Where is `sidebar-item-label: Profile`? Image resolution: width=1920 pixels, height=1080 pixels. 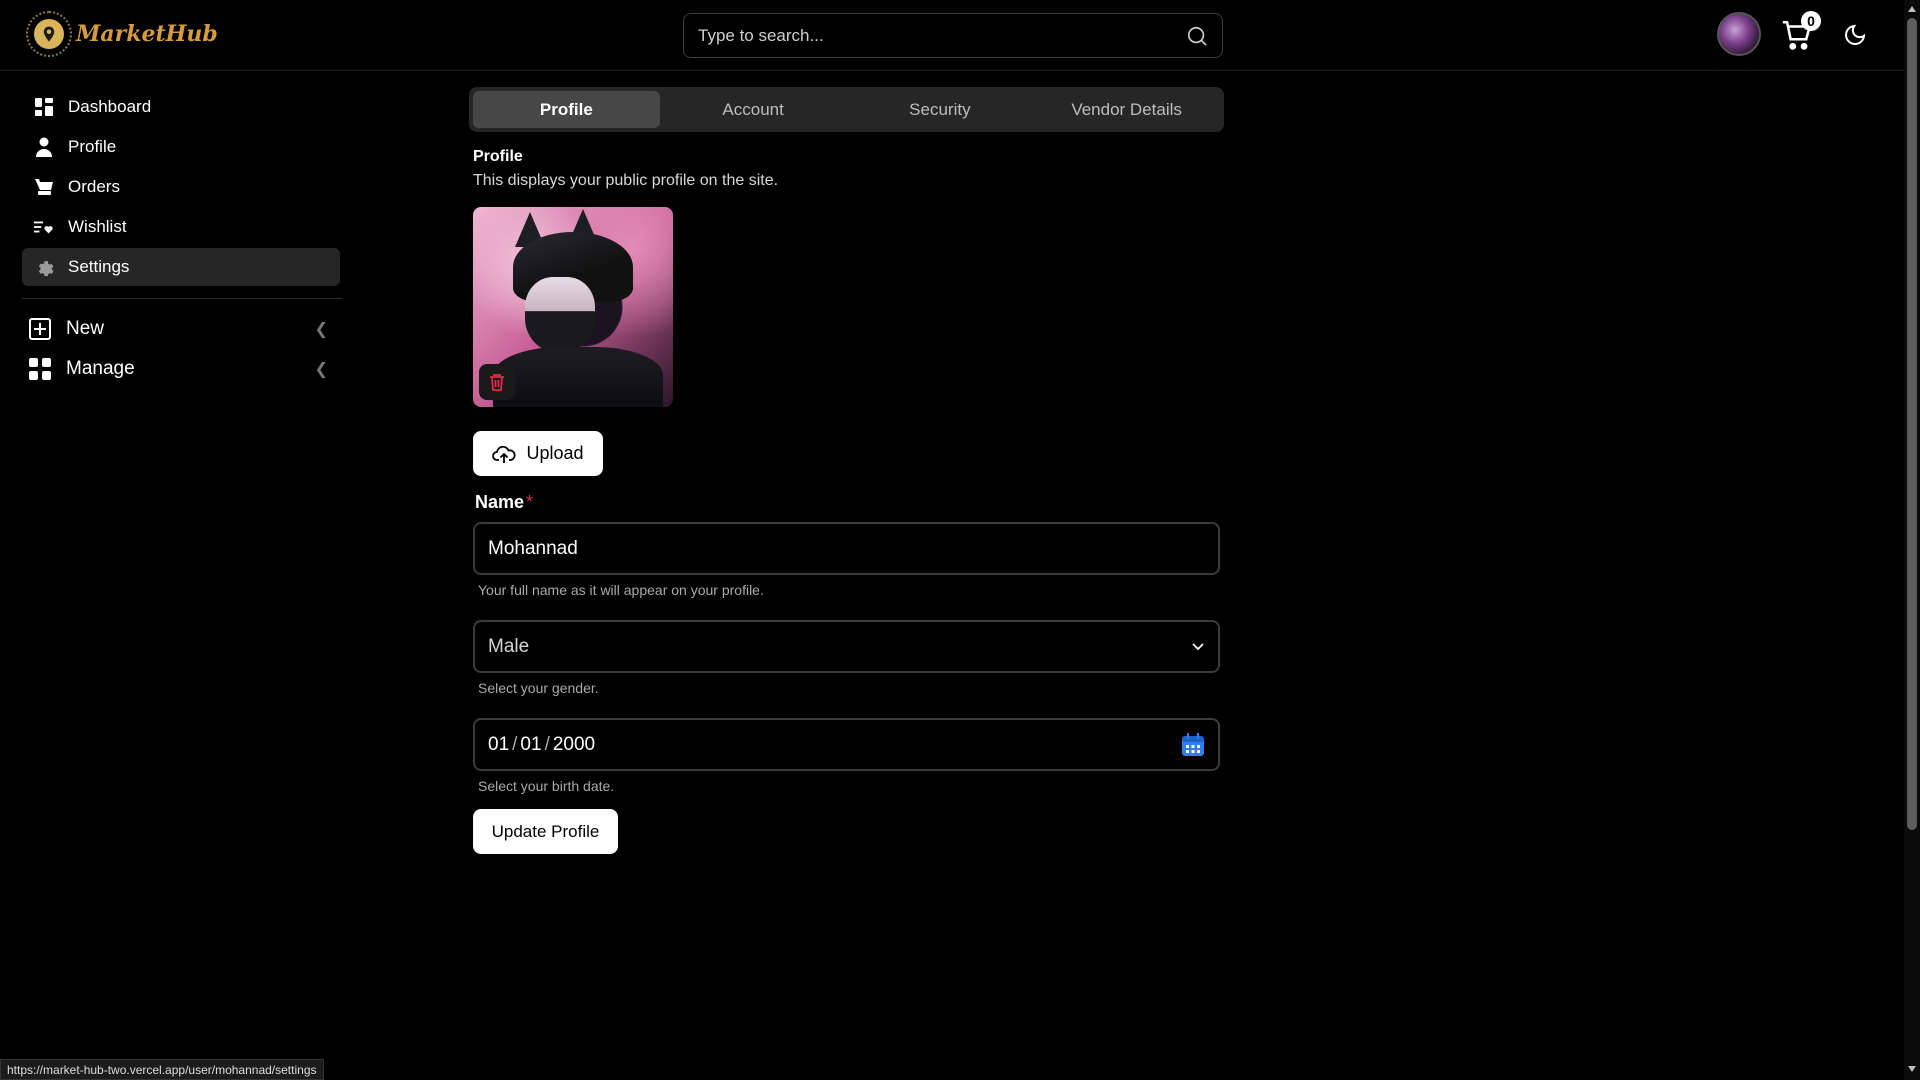
sidebar-item-label: Profile is located at coordinates (92, 146).